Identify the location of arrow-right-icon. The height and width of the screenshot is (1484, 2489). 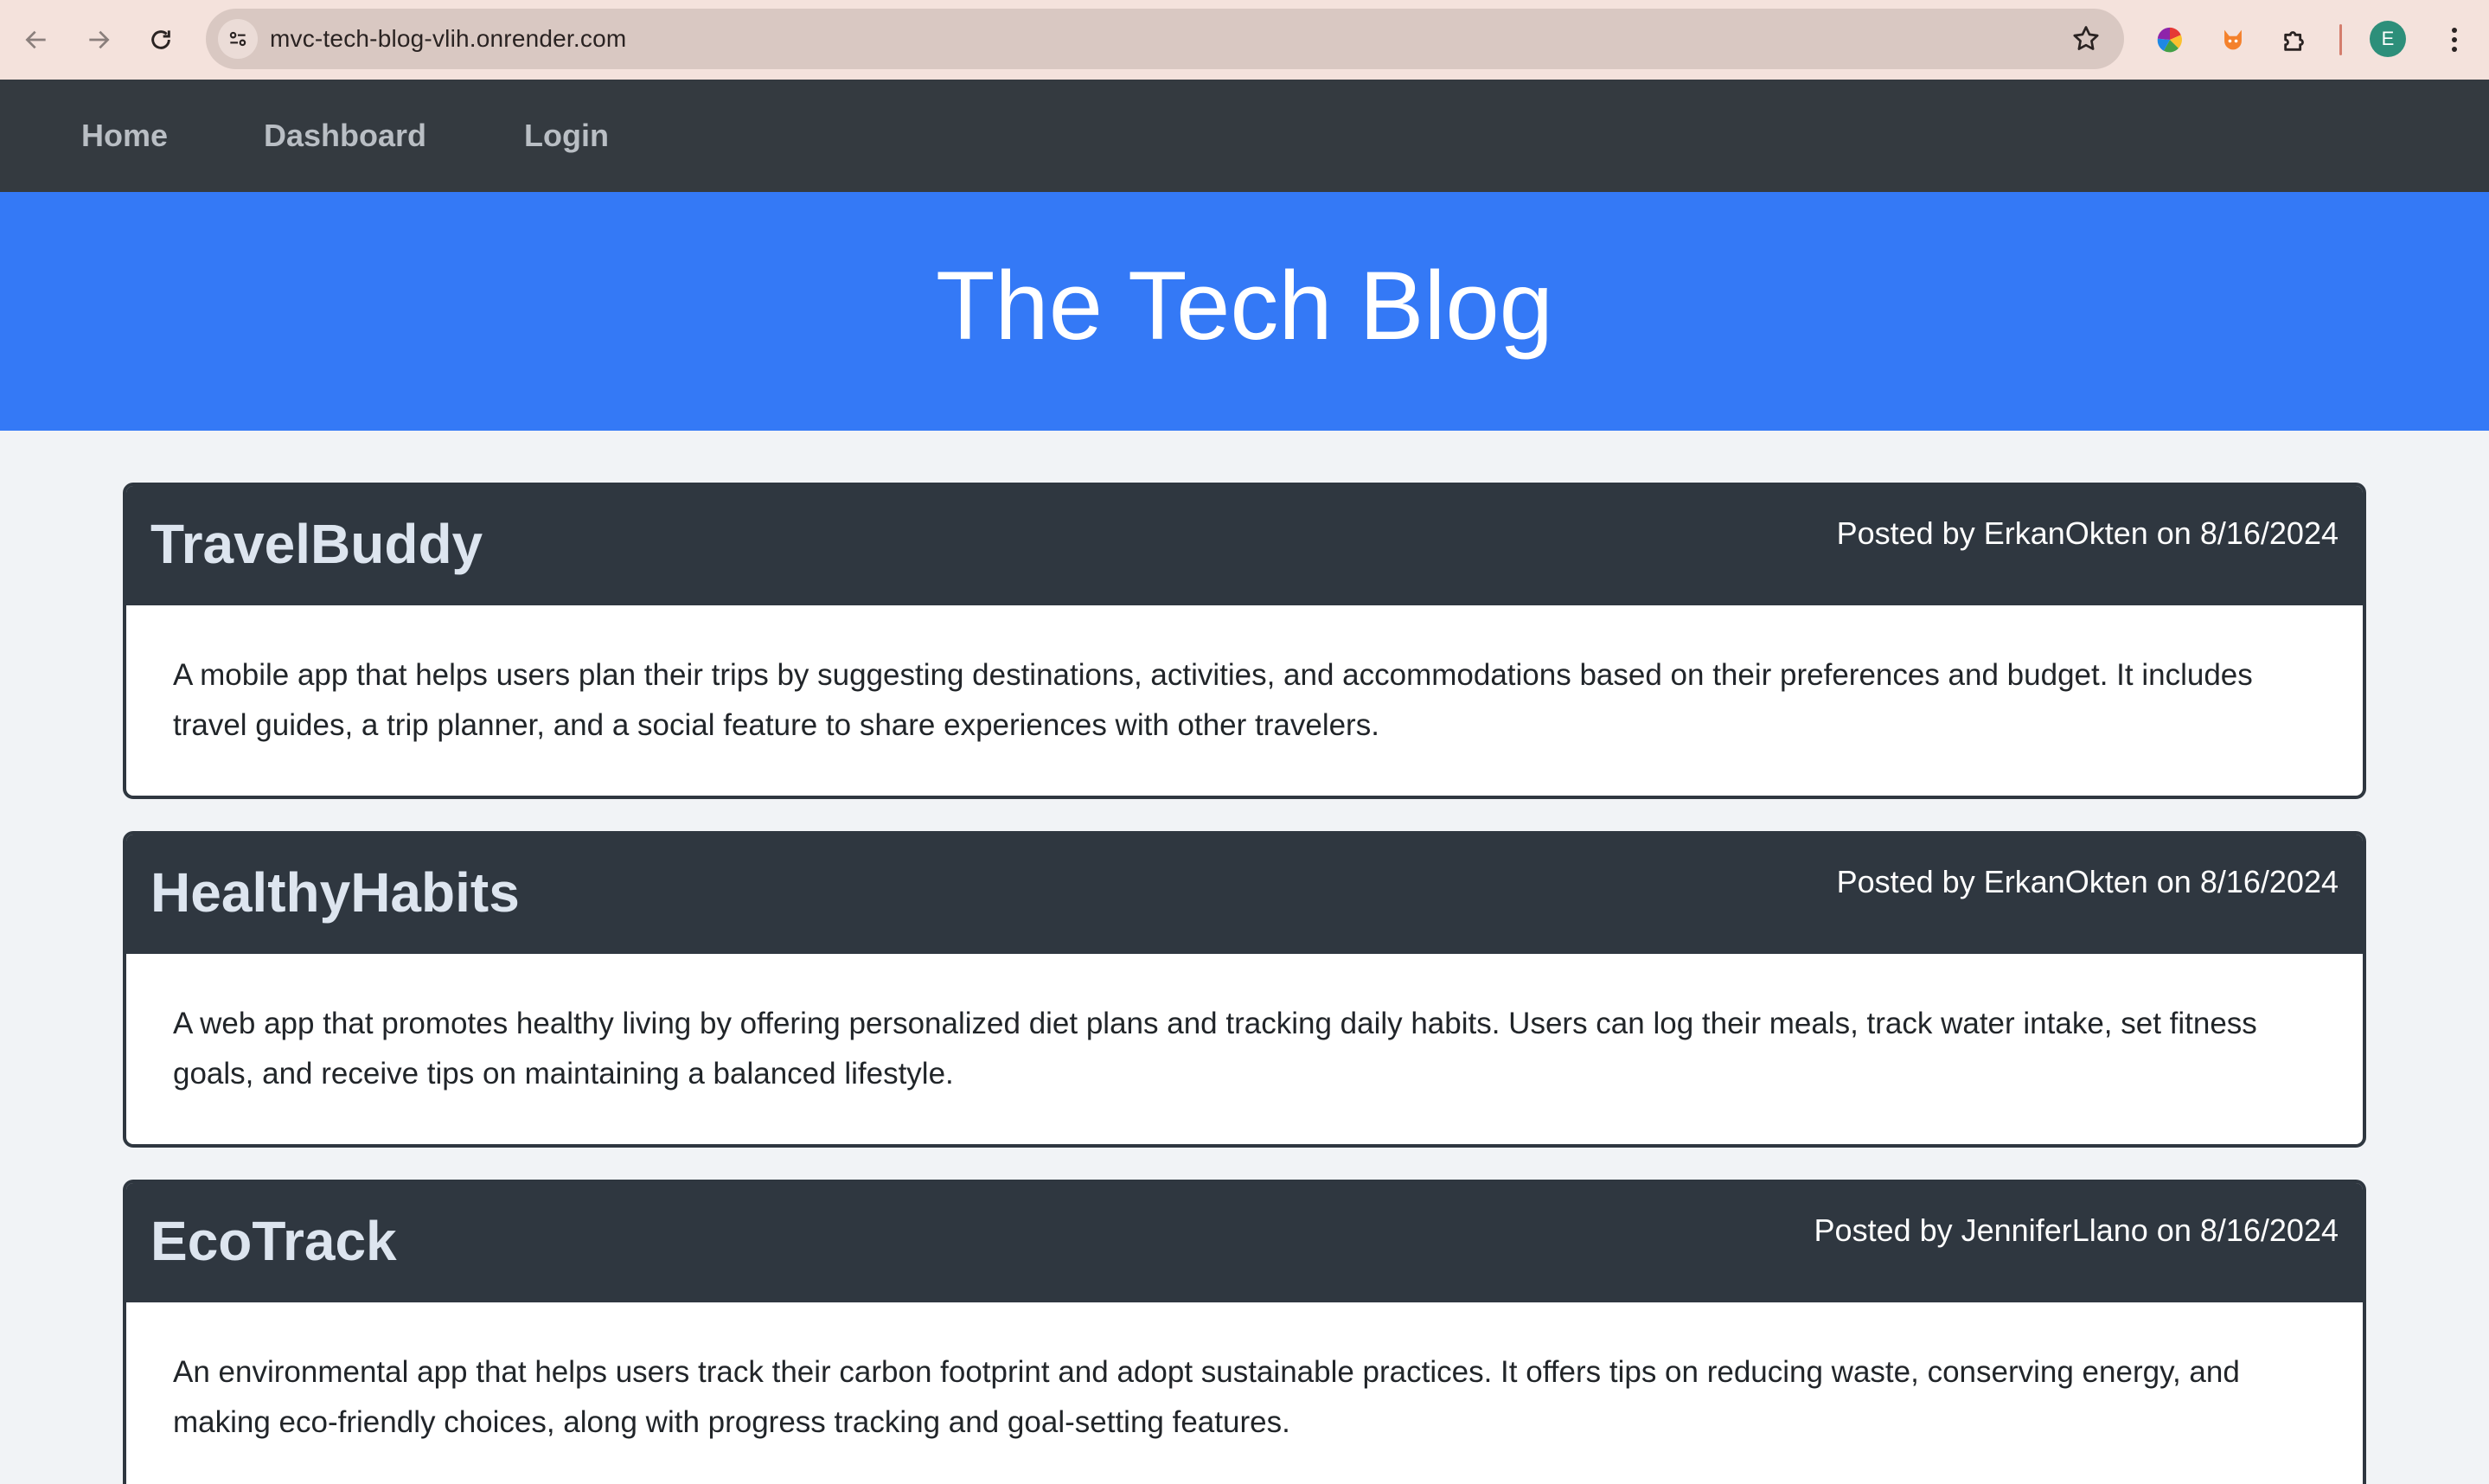
(99, 40).